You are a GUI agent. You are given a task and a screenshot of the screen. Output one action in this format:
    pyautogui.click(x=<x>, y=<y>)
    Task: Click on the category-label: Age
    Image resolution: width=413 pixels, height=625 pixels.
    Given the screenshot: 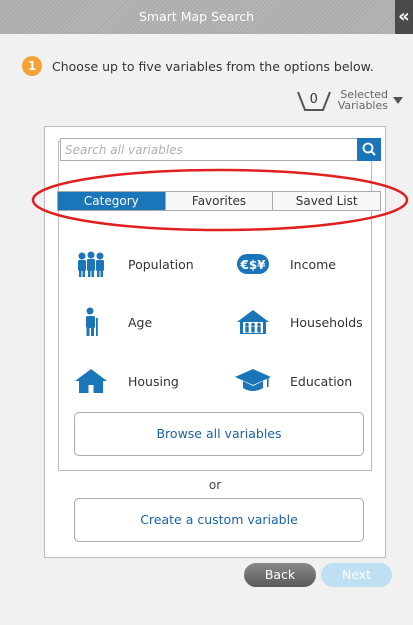 What is the action you would take?
    pyautogui.click(x=140, y=322)
    